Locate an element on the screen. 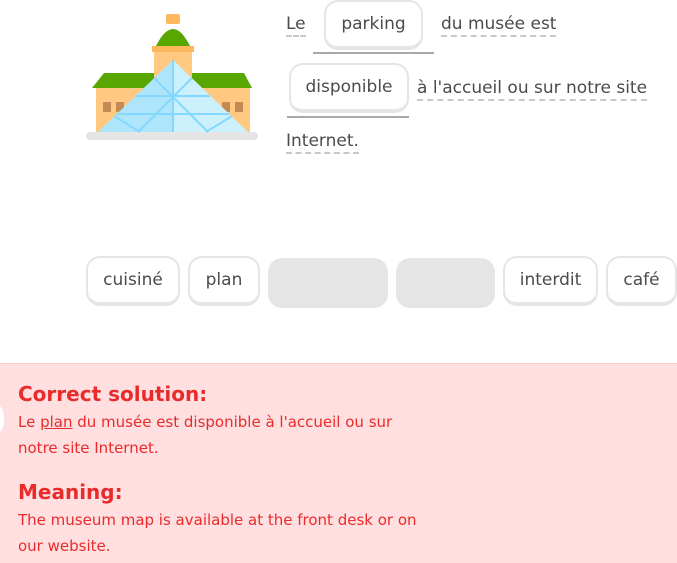 The width and height of the screenshot is (677, 563). placed-chip-parking: parking is located at coordinates (373, 25).